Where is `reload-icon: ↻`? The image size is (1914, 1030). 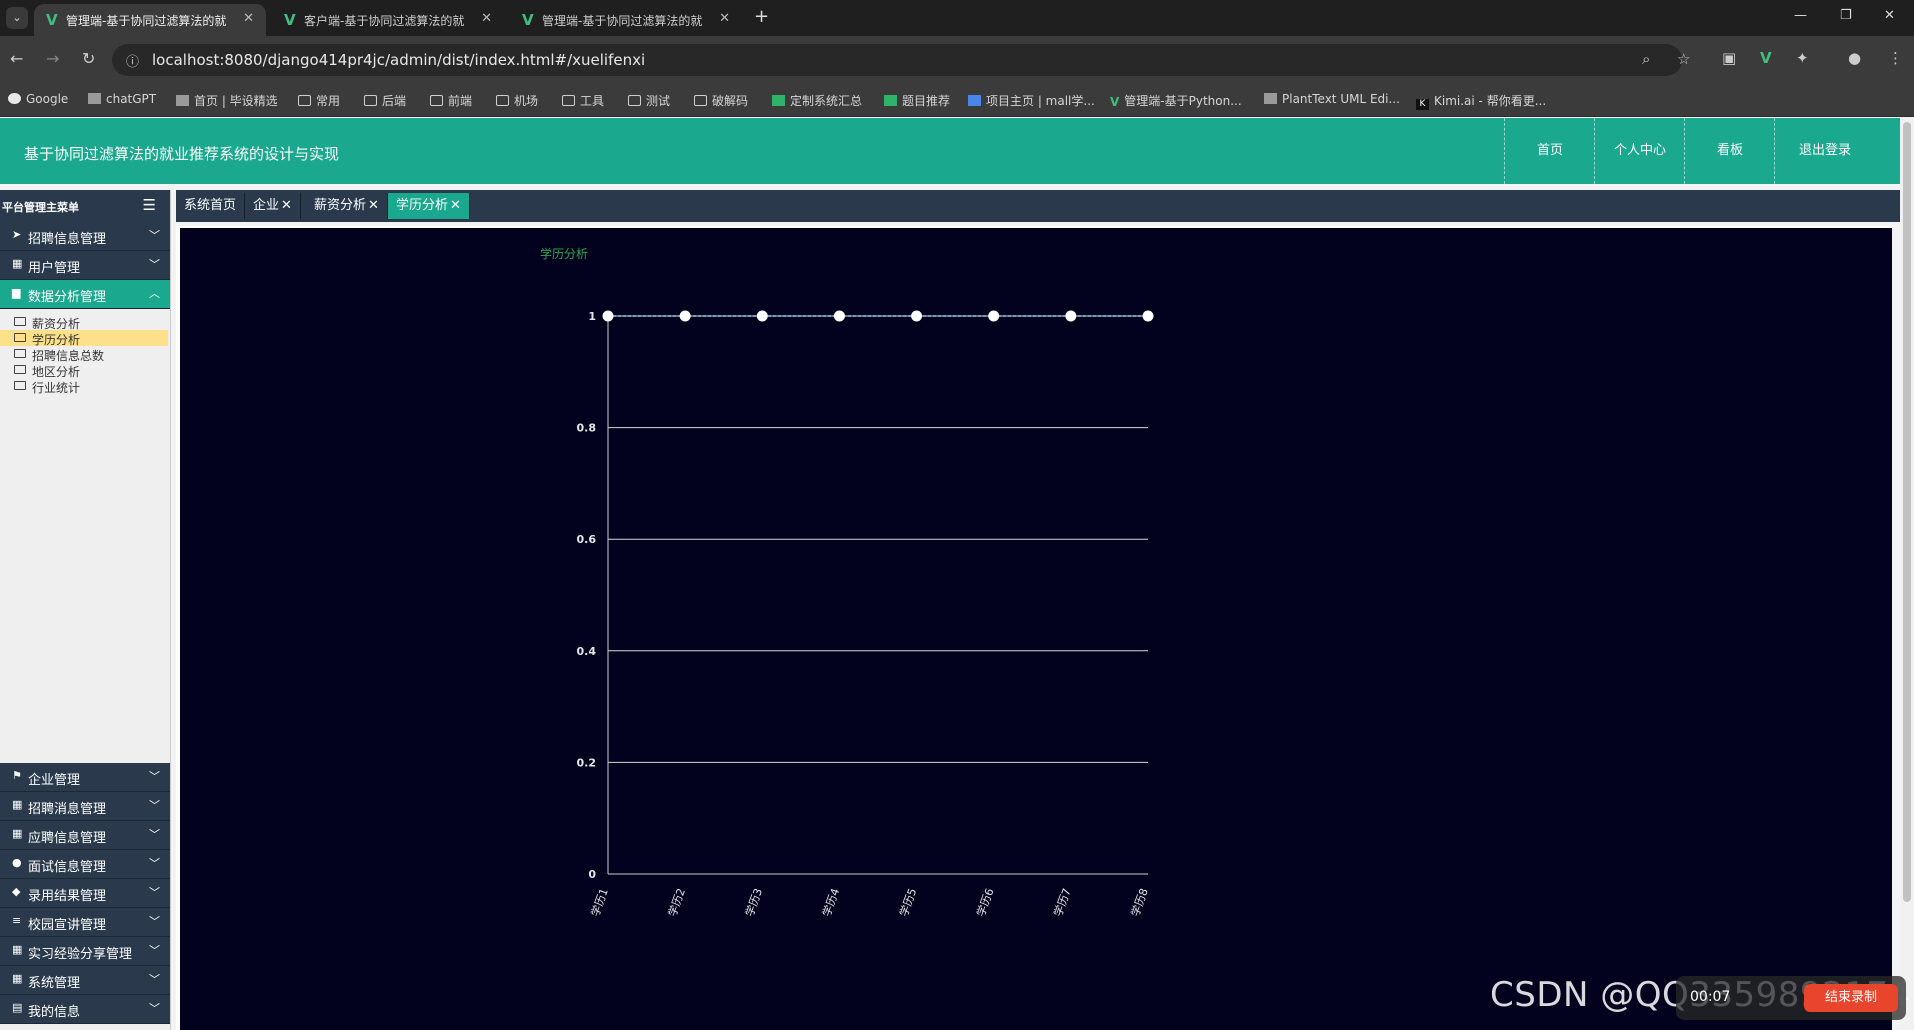 reload-icon: ↻ is located at coordinates (88, 58).